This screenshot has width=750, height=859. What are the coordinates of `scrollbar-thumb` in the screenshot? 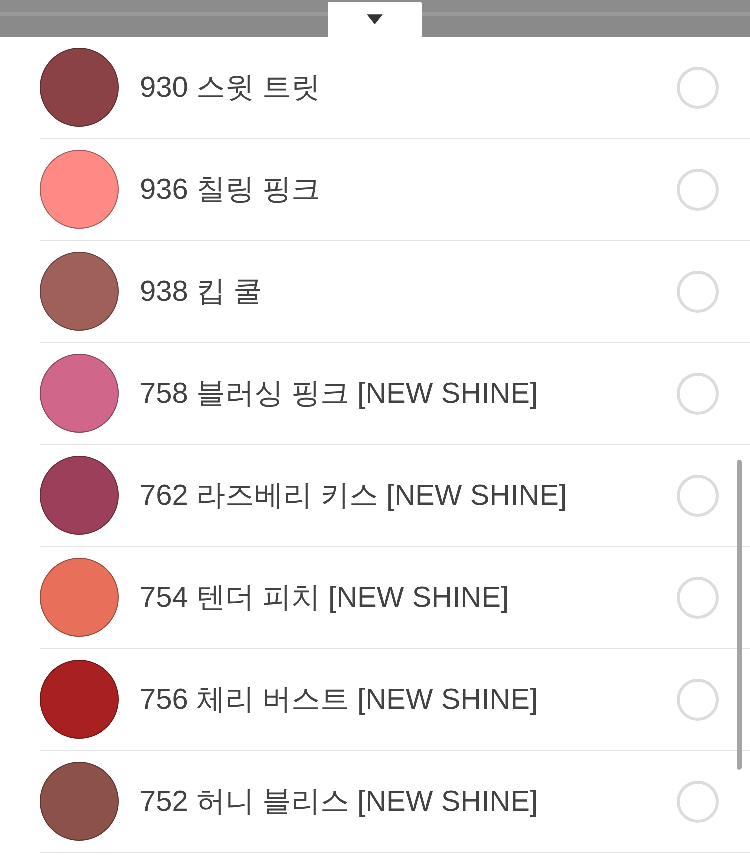 It's located at (739, 615).